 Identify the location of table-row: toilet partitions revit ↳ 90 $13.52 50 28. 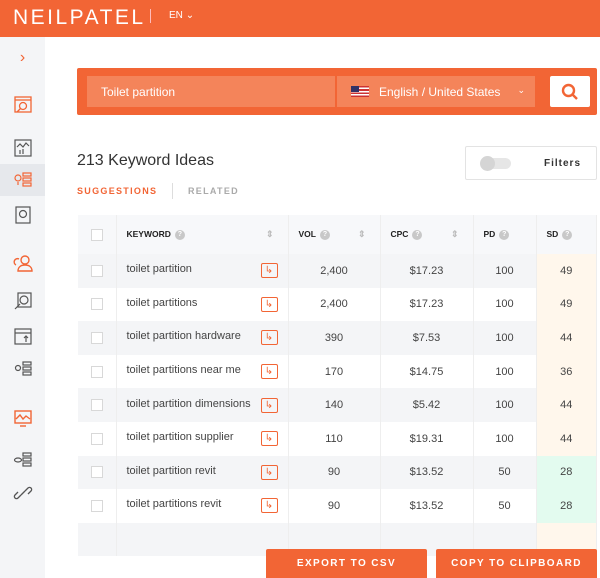
(337, 506).